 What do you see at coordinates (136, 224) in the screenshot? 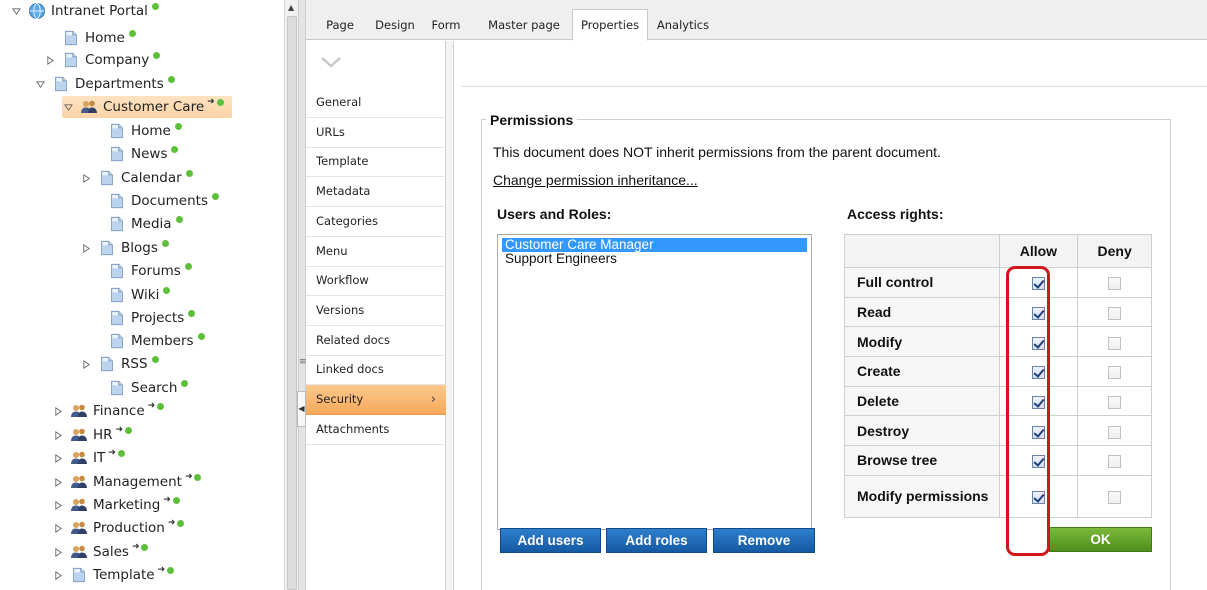
I see `tree-node-media: Media` at bounding box center [136, 224].